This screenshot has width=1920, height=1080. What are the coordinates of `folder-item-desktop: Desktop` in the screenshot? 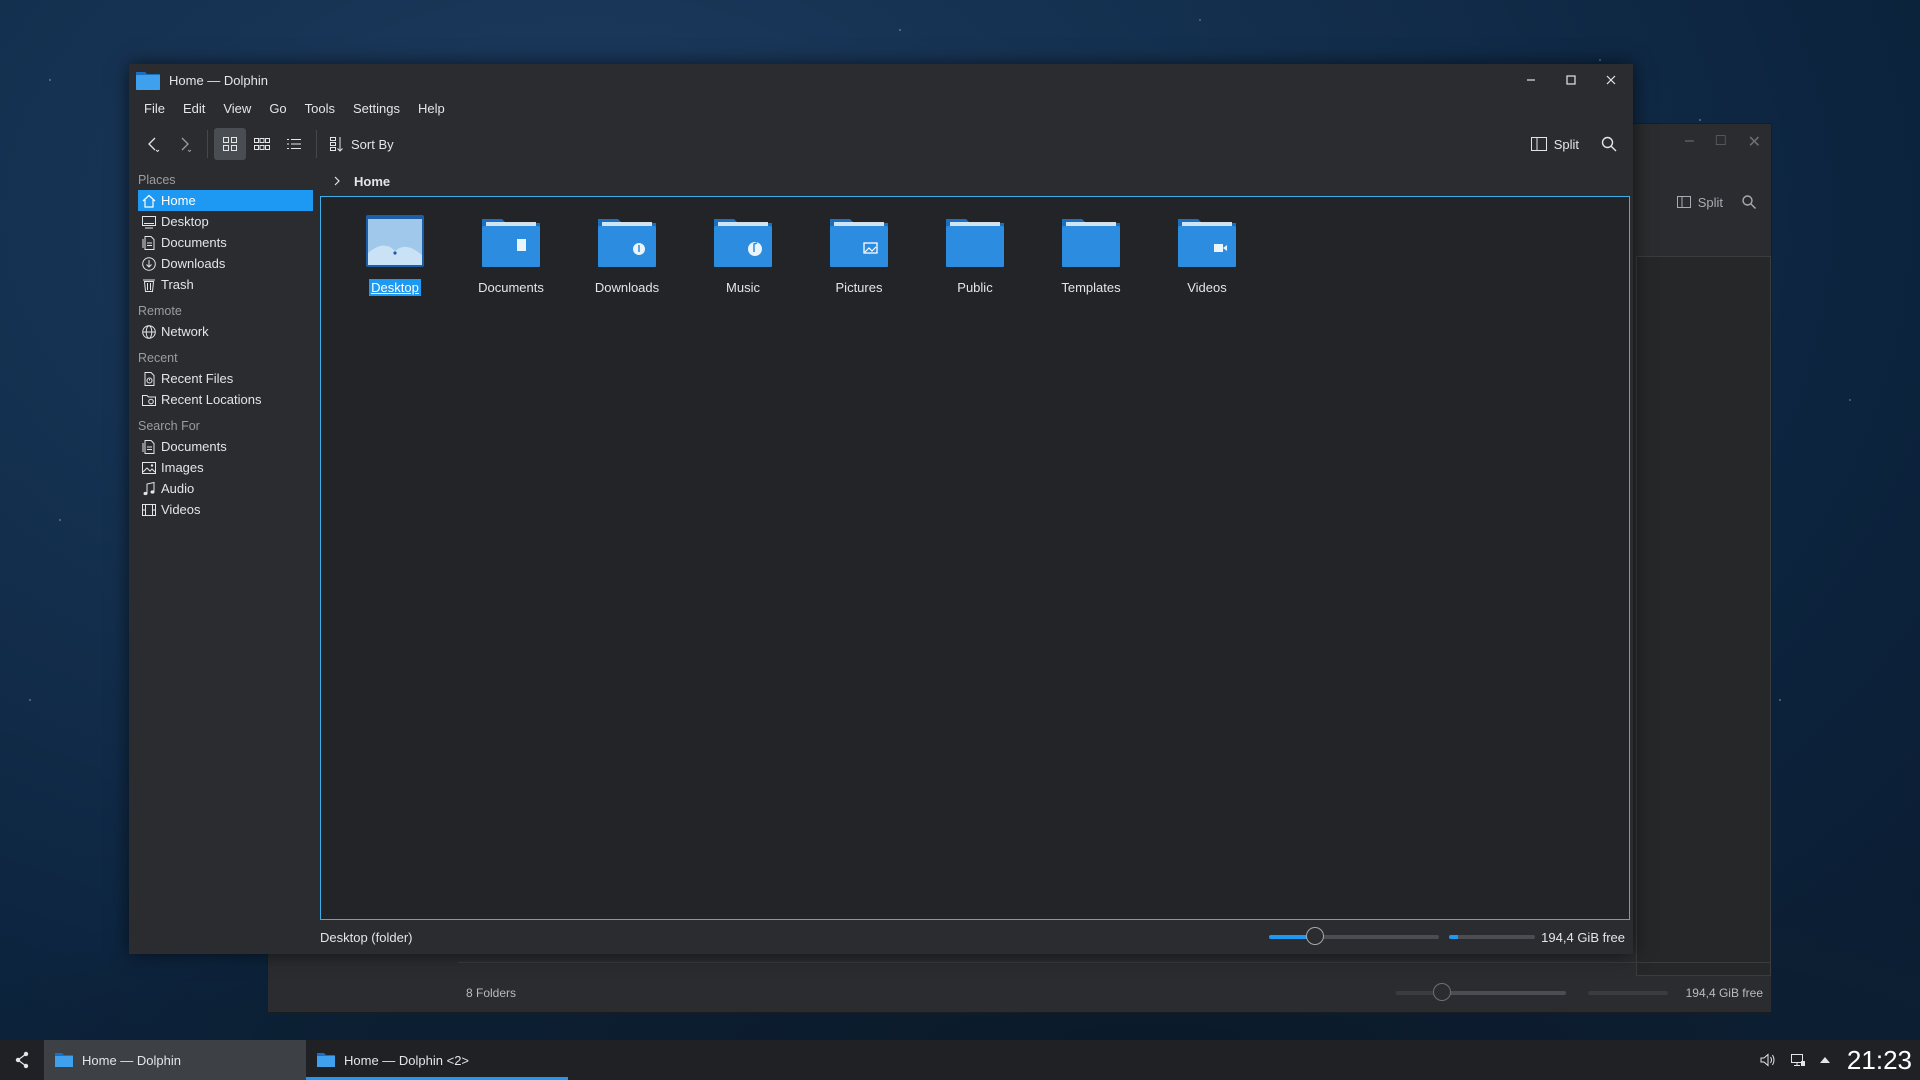 It's located at (395, 254).